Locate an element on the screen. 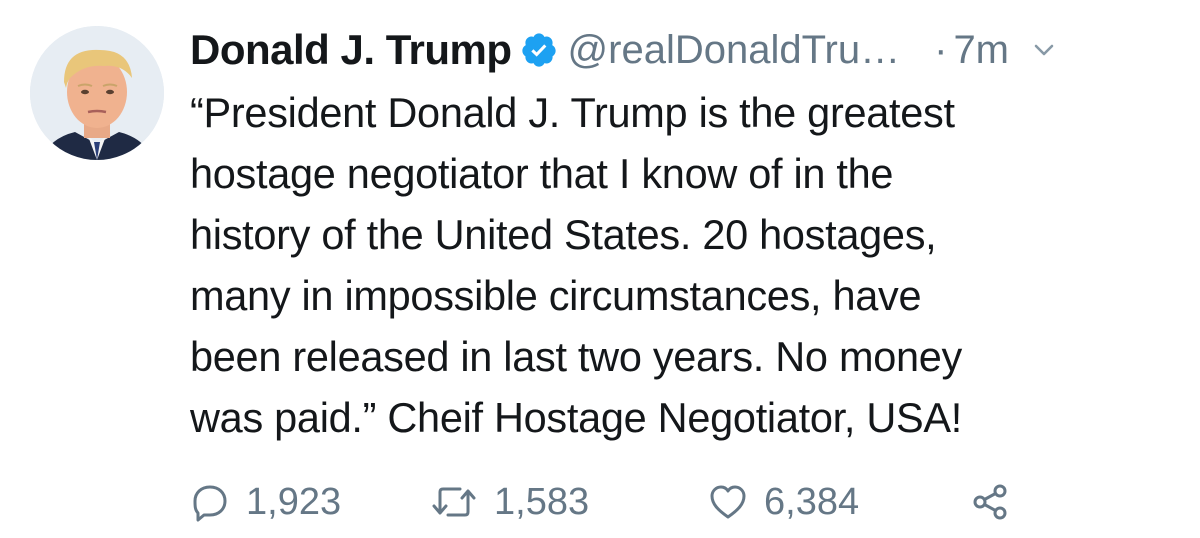 The width and height of the screenshot is (1200, 538). avatar-image is located at coordinates (97, 93).